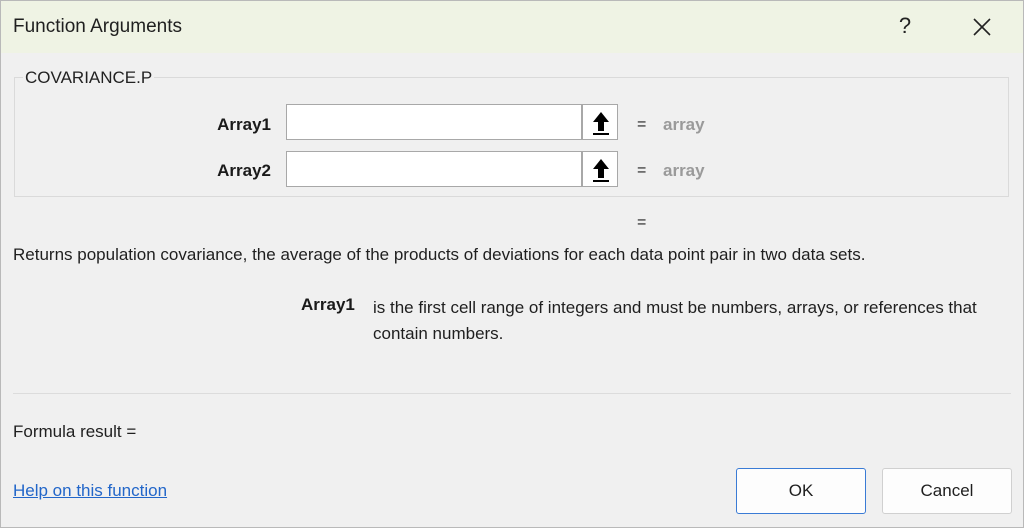 This screenshot has width=1024, height=528. Describe the element at coordinates (512, 393) in the screenshot. I see `divider` at that location.